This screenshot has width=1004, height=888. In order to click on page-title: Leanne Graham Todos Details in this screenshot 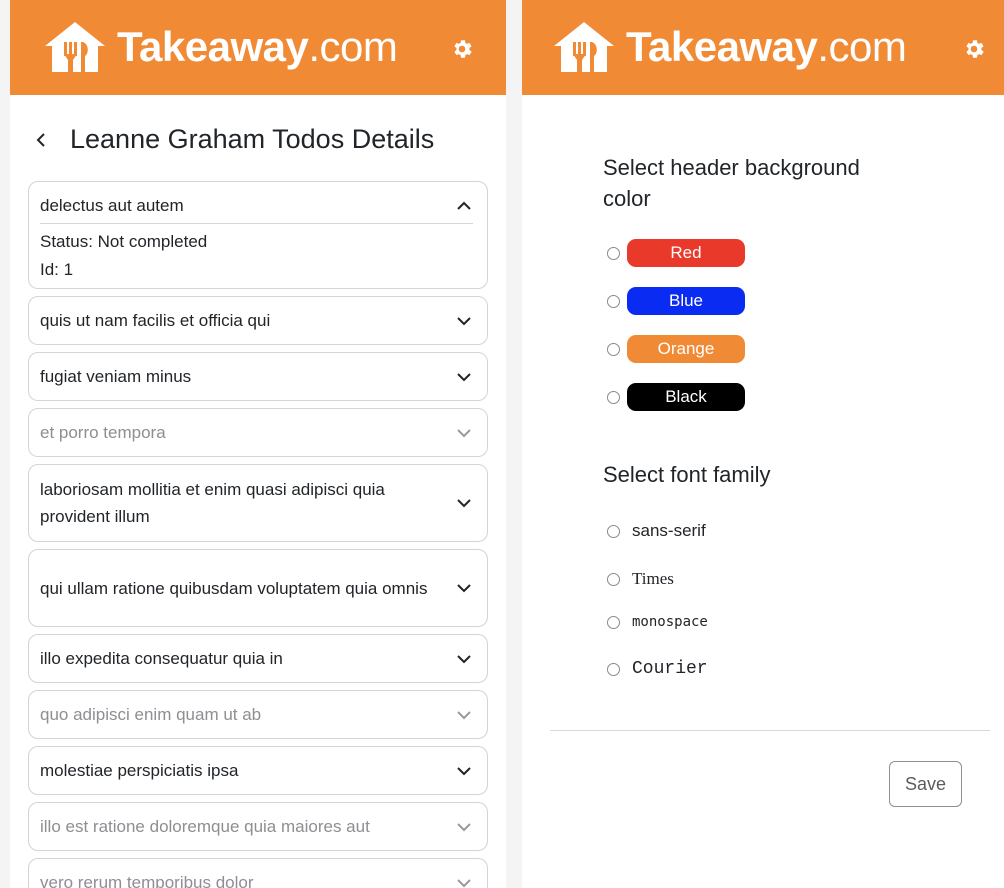, I will do `click(252, 139)`.